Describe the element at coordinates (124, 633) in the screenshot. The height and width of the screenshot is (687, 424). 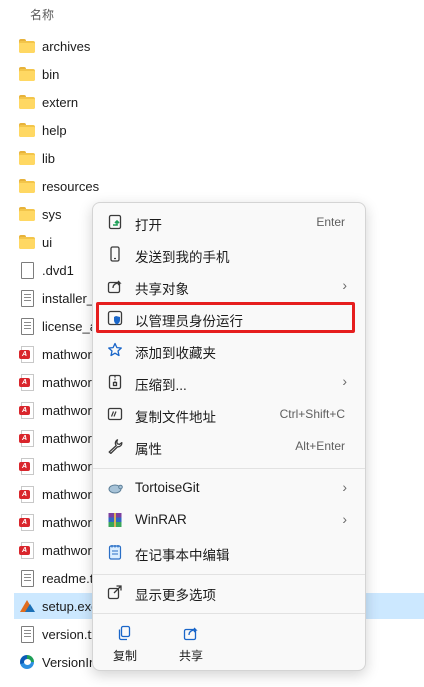
I see `copy-icon` at that location.